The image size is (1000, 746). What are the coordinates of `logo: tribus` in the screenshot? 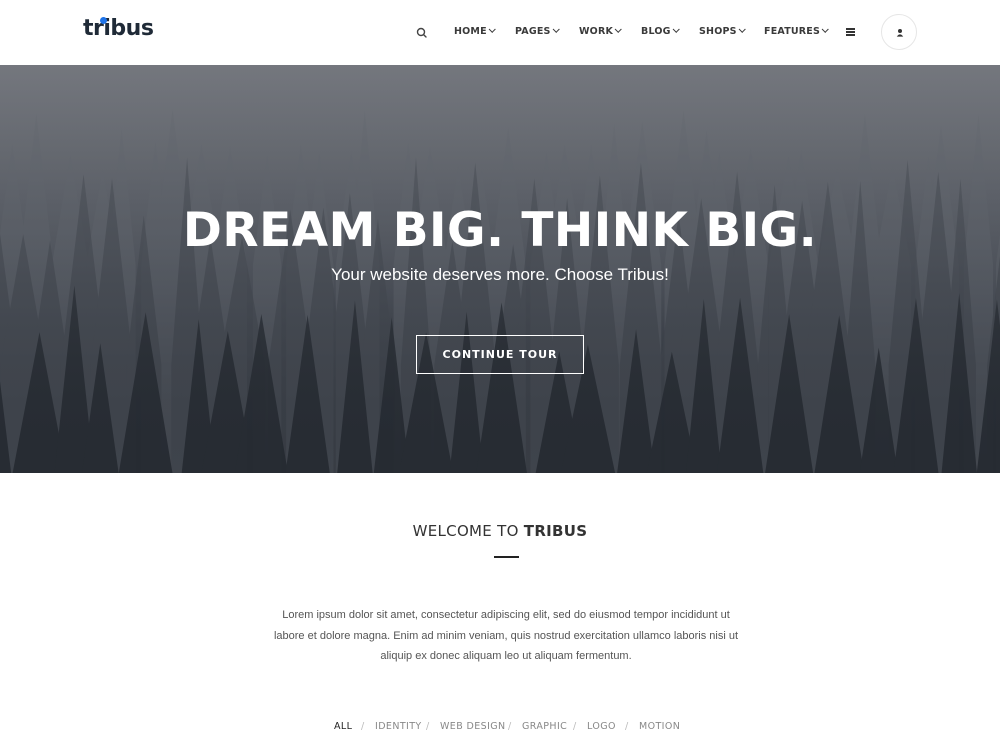 It's located at (118, 28).